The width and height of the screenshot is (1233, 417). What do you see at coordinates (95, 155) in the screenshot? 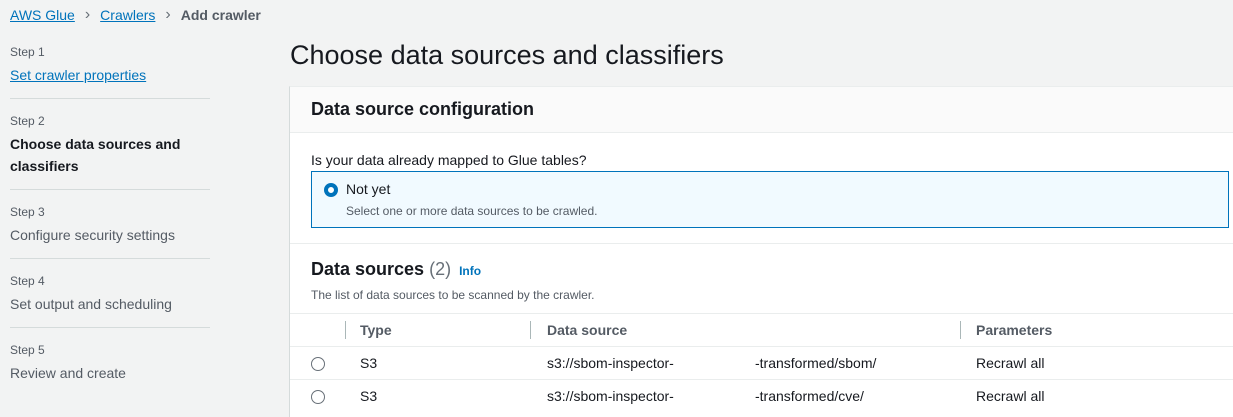
I see `step-title: Choose data sources and classifiers` at bounding box center [95, 155].